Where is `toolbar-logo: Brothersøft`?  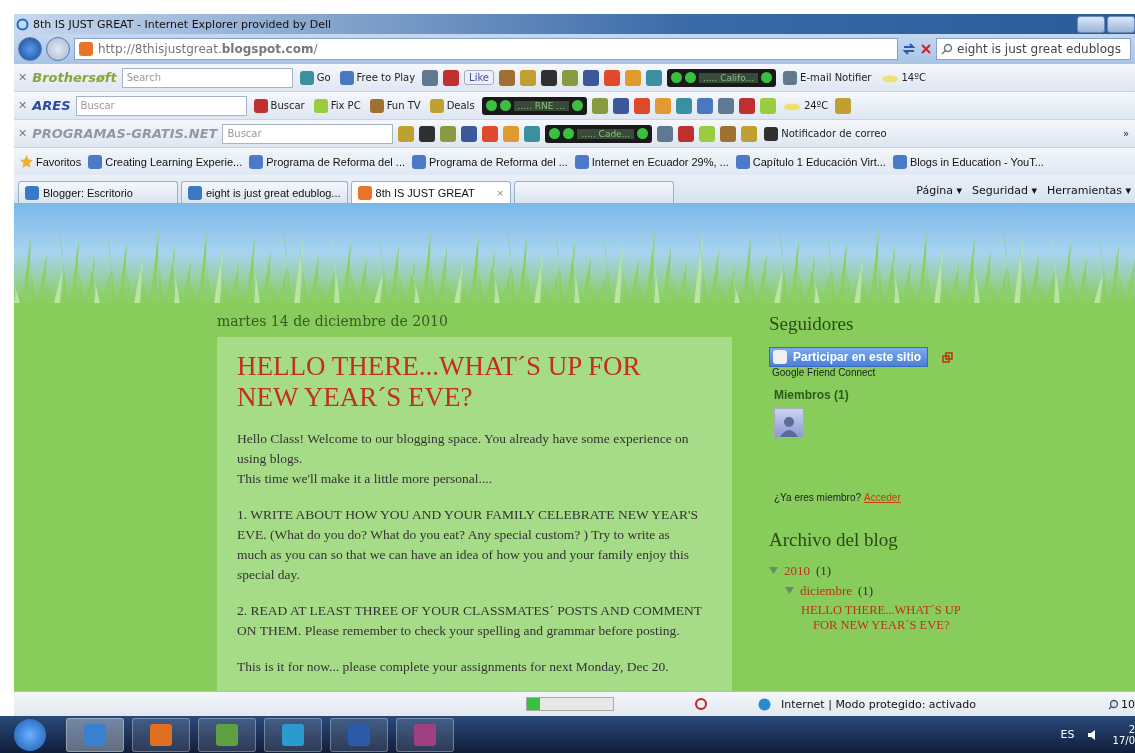
toolbar-logo: Brothersøft is located at coordinates (74, 77).